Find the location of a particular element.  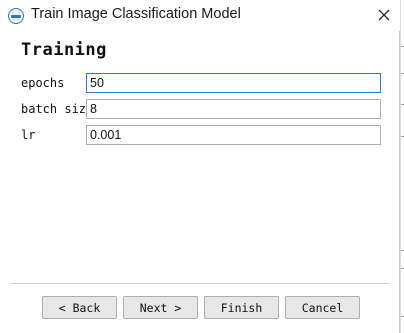

background-window-edge is located at coordinates (402, 166).